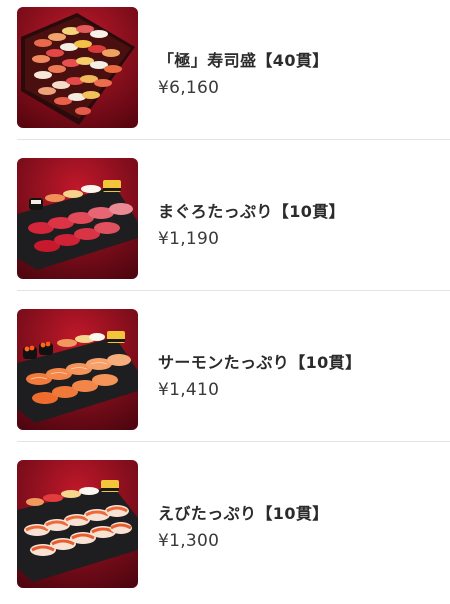 The height and width of the screenshot is (604, 450). I want to click on salmon-sushi-plate-icon, so click(77, 369).